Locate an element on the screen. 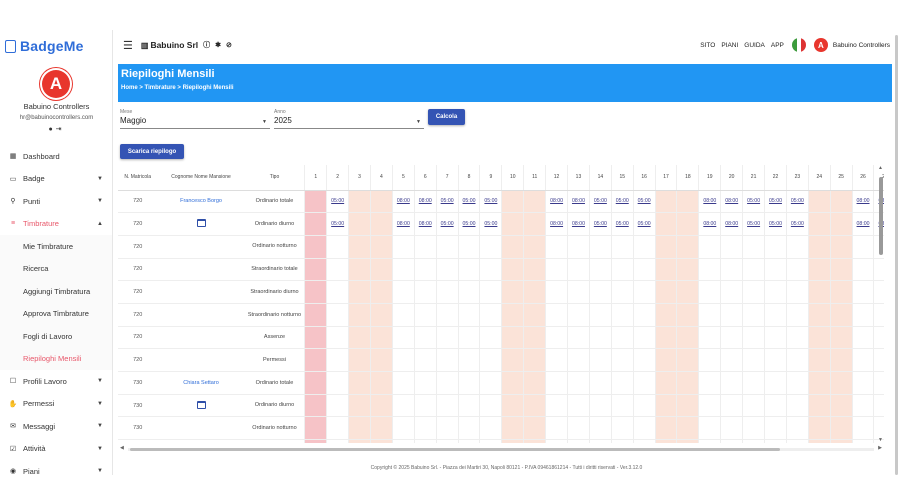 Image resolution: width=900 pixels, height=500 pixels. block-icon: ⊘ is located at coordinates (229, 45).